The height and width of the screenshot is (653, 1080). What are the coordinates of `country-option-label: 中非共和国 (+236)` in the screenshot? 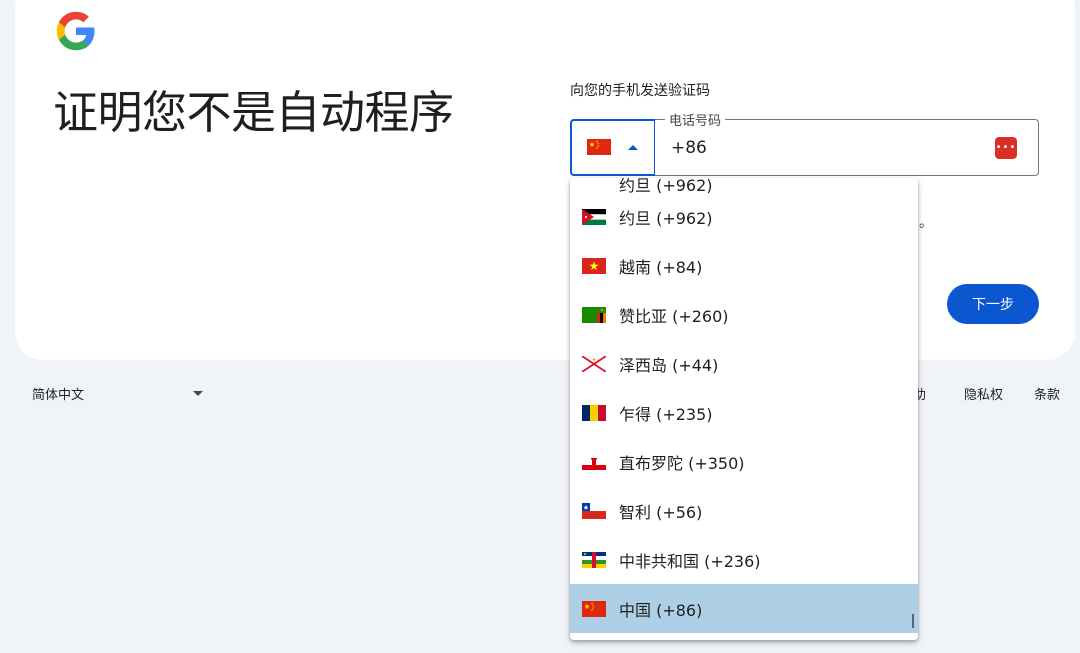 It's located at (690, 561).